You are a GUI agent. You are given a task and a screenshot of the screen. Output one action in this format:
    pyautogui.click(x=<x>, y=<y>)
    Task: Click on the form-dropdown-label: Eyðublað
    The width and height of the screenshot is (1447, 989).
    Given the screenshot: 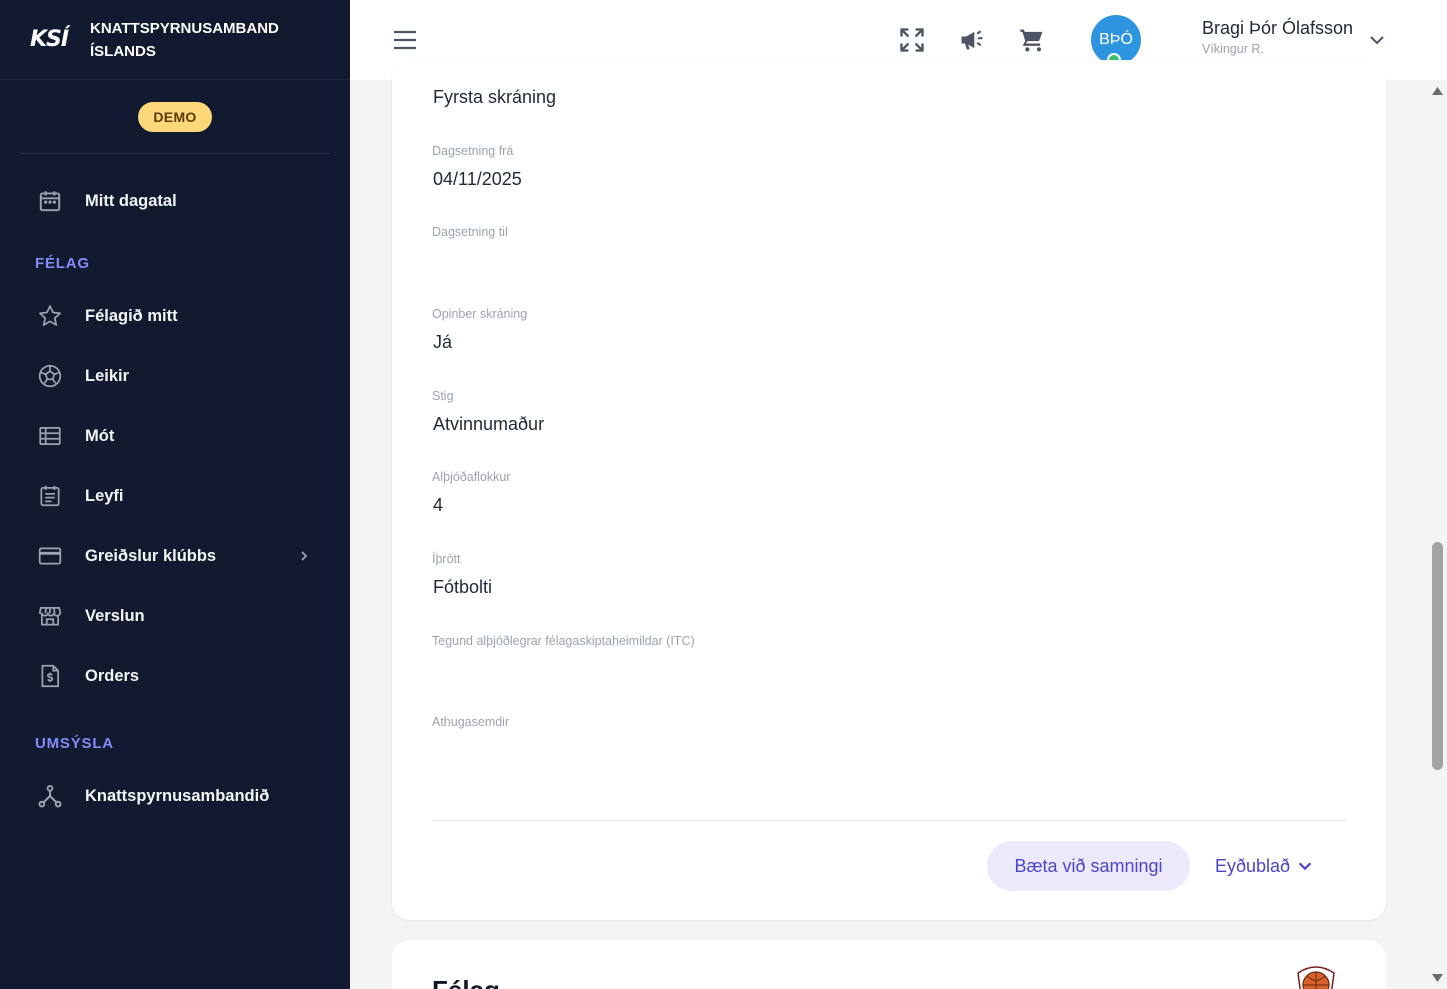 What is the action you would take?
    pyautogui.click(x=1253, y=865)
    